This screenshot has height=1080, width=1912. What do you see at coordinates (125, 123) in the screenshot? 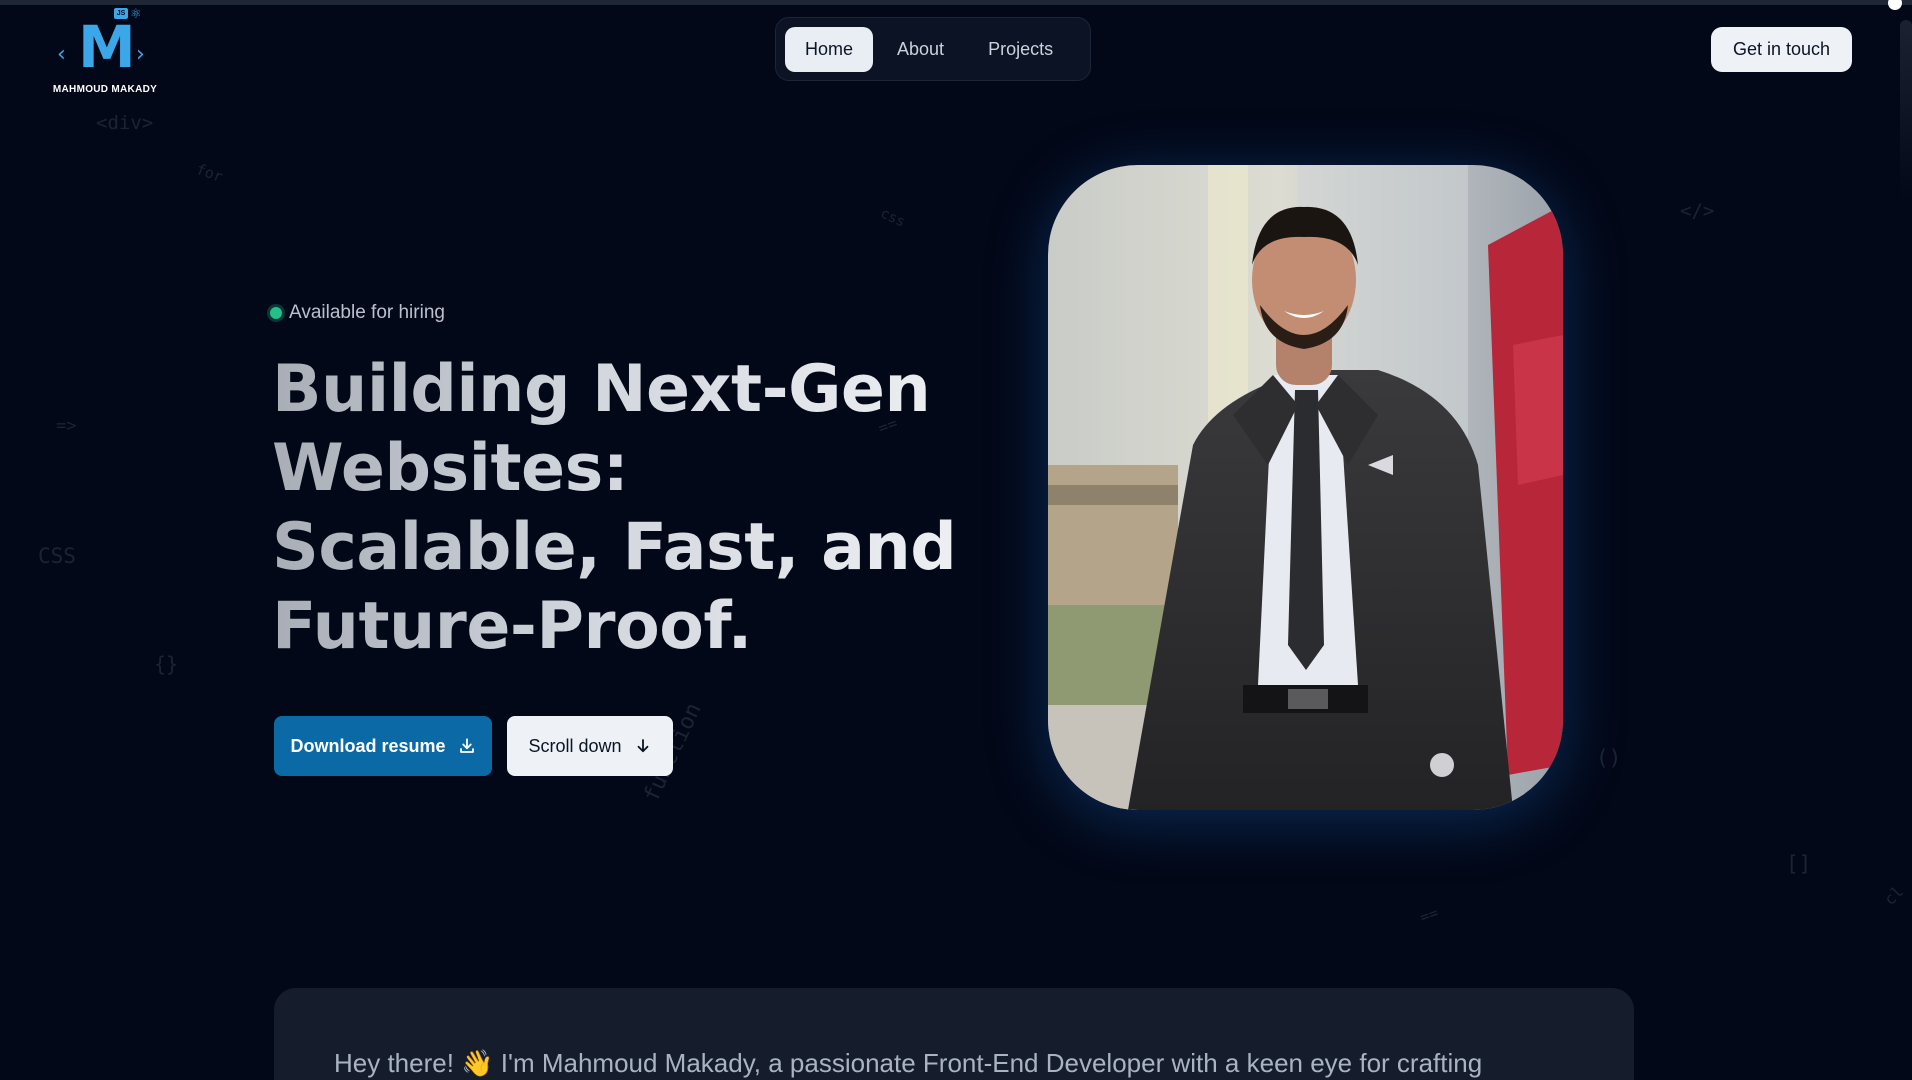
I see `deco-div: <div>` at bounding box center [125, 123].